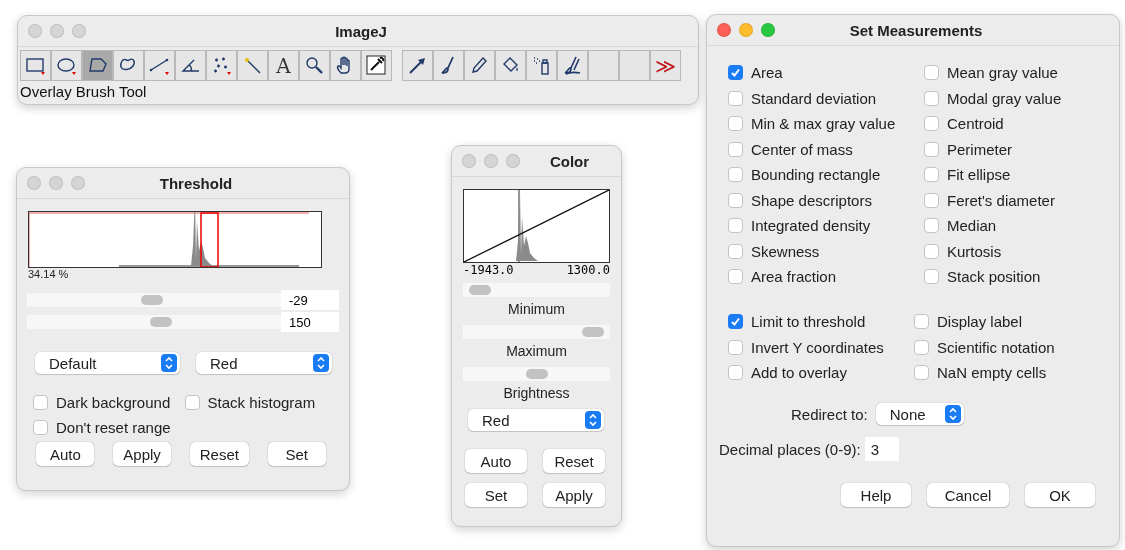  Describe the element at coordinates (128, 65) in the screenshot. I see `freehand-tool` at that location.